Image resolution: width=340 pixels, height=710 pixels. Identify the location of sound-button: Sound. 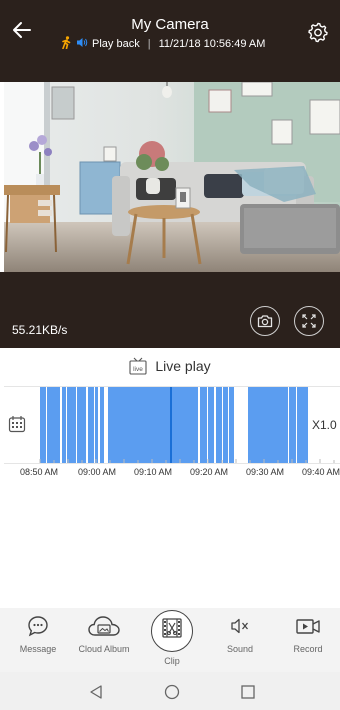
(240, 634).